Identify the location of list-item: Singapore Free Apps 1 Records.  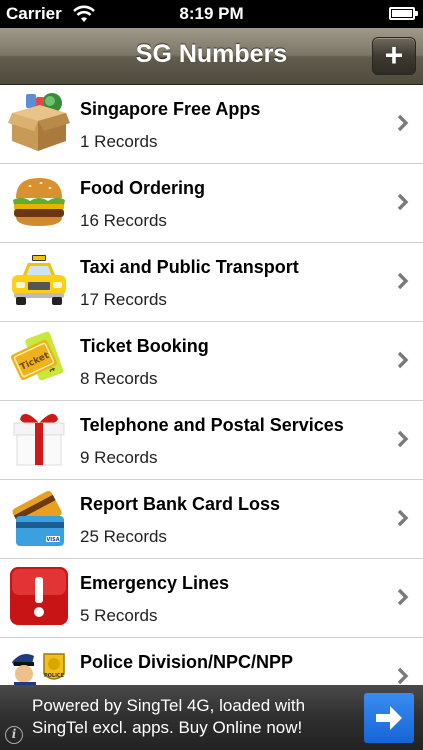
(211, 124).